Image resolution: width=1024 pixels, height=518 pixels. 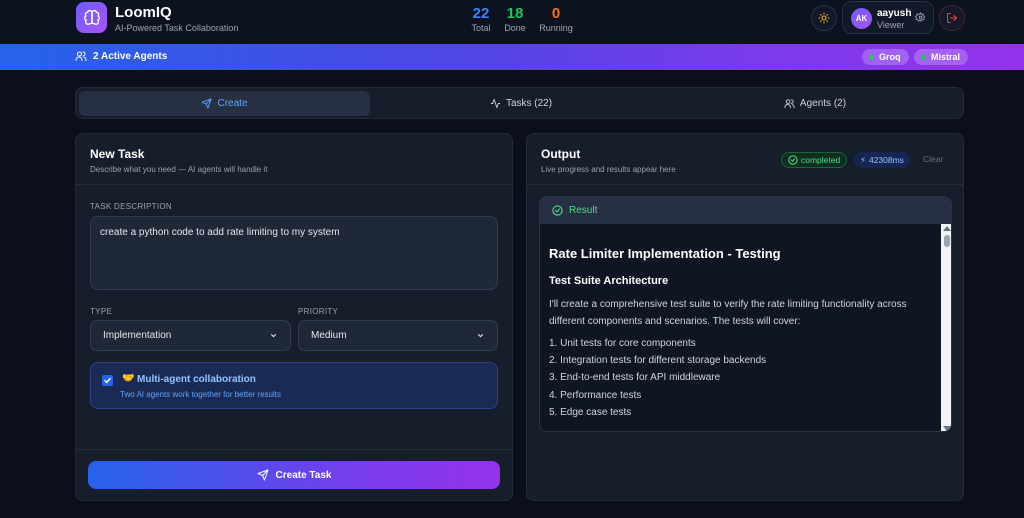 What do you see at coordinates (595, 395) in the screenshot?
I see `list-item: 4. Performance tests` at bounding box center [595, 395].